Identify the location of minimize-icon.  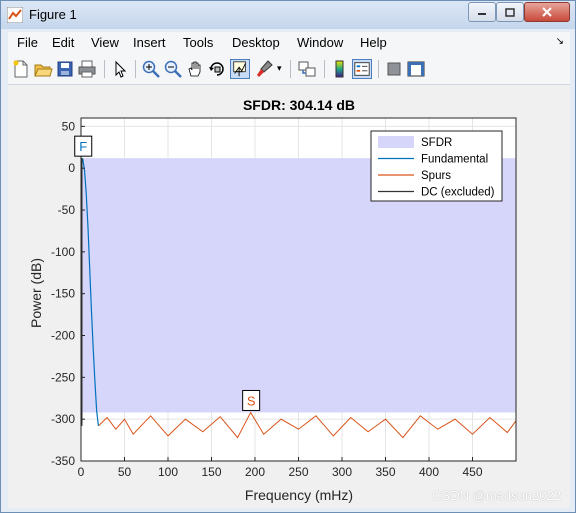
(482, 14).